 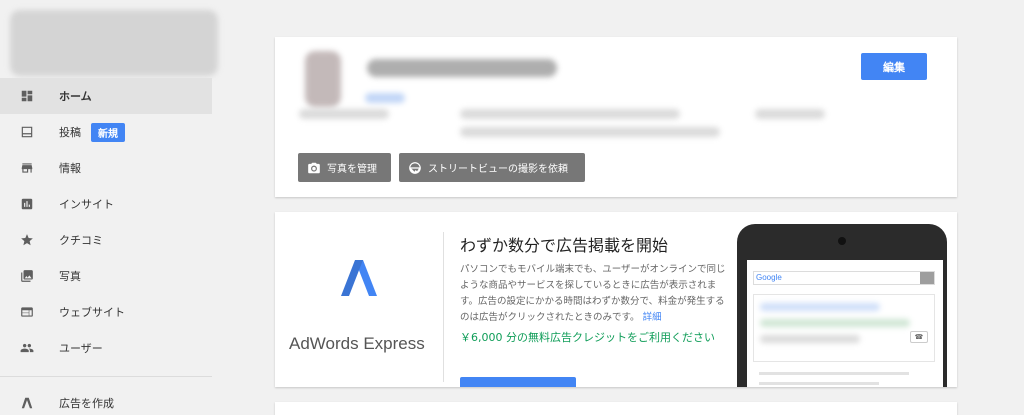 What do you see at coordinates (106, 376) in the screenshot?
I see `nav-divider` at bounding box center [106, 376].